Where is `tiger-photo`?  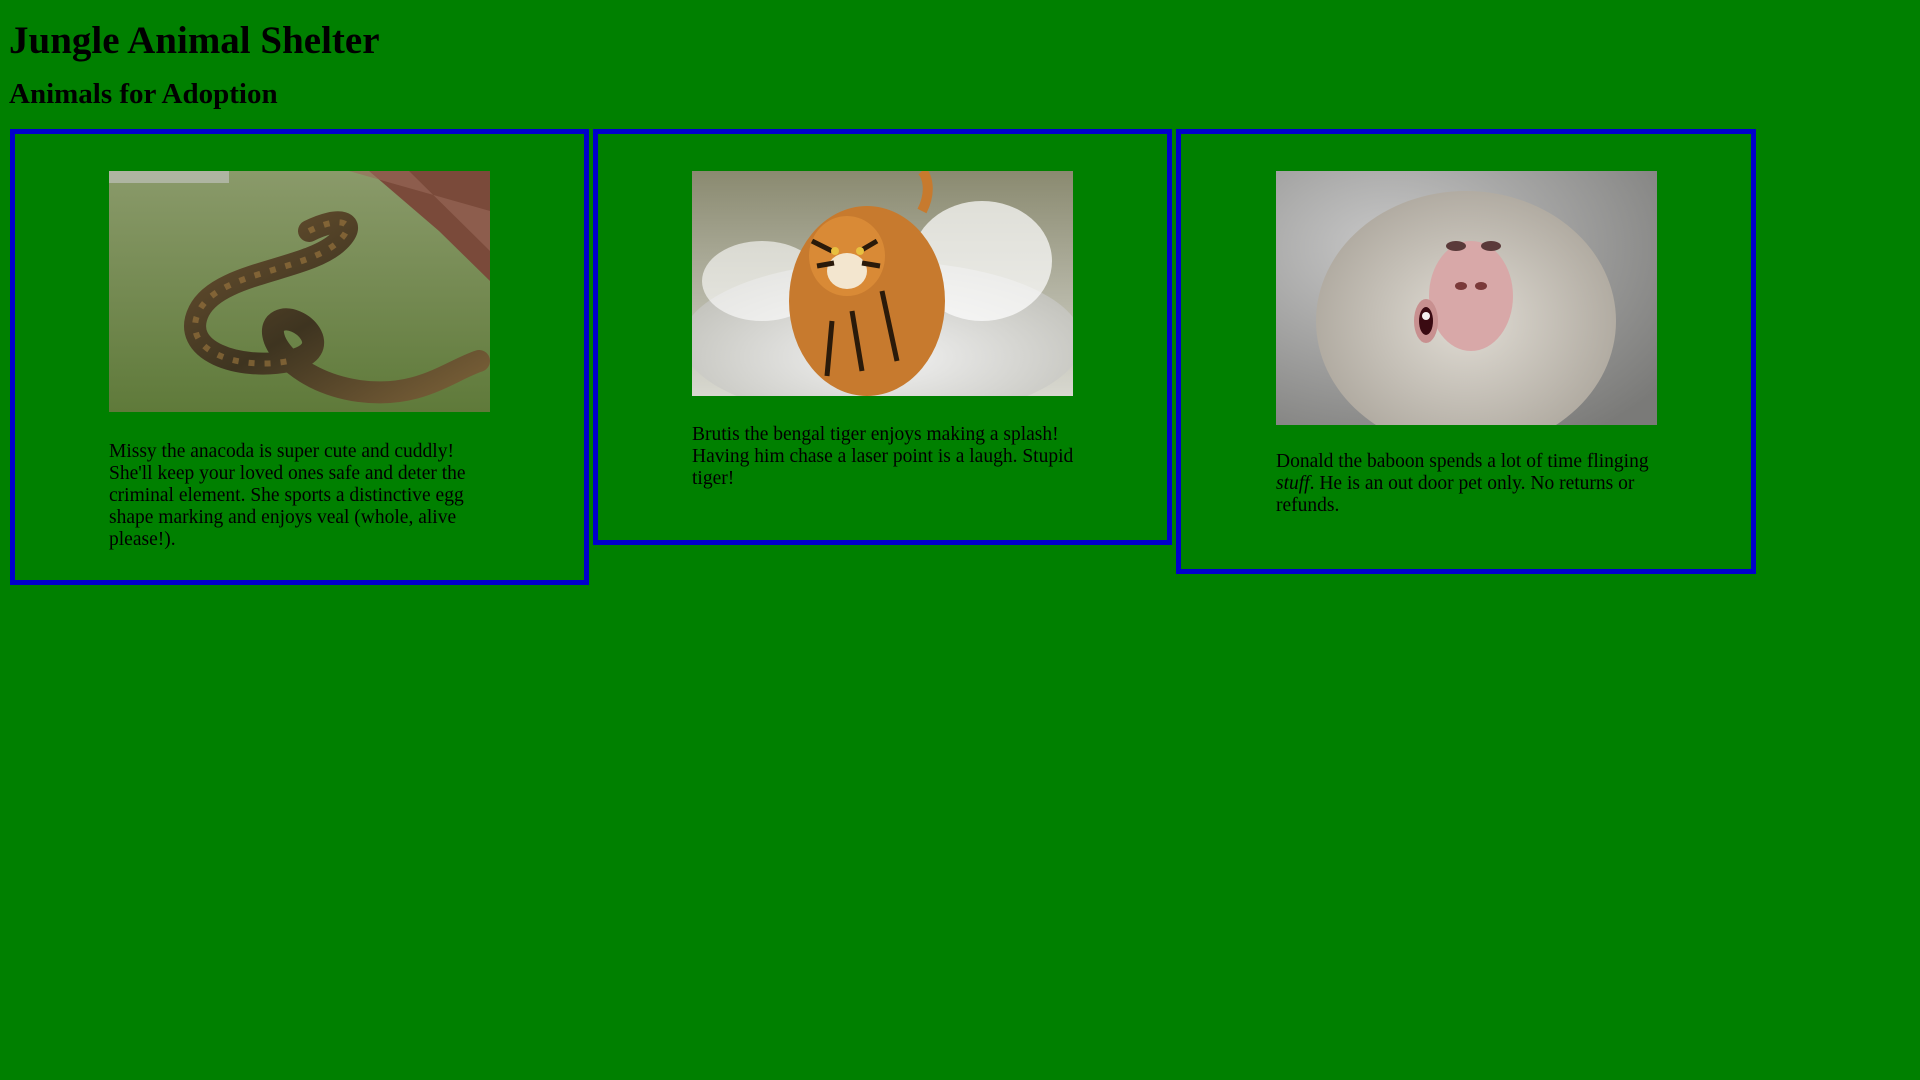 tiger-photo is located at coordinates (882, 283).